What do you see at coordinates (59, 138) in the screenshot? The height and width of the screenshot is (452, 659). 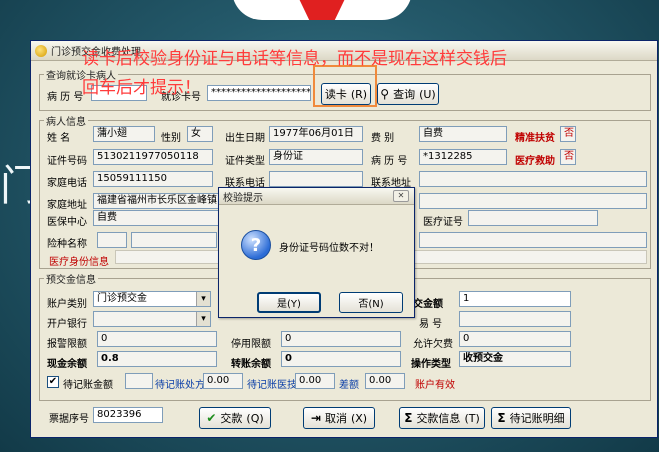 I see `name-label: 姓 名` at bounding box center [59, 138].